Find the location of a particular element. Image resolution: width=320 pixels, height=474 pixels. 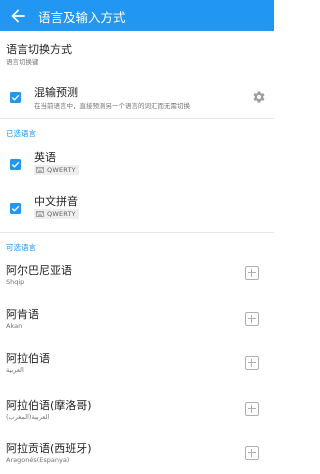

english-checkbox is located at coordinates (15, 164).